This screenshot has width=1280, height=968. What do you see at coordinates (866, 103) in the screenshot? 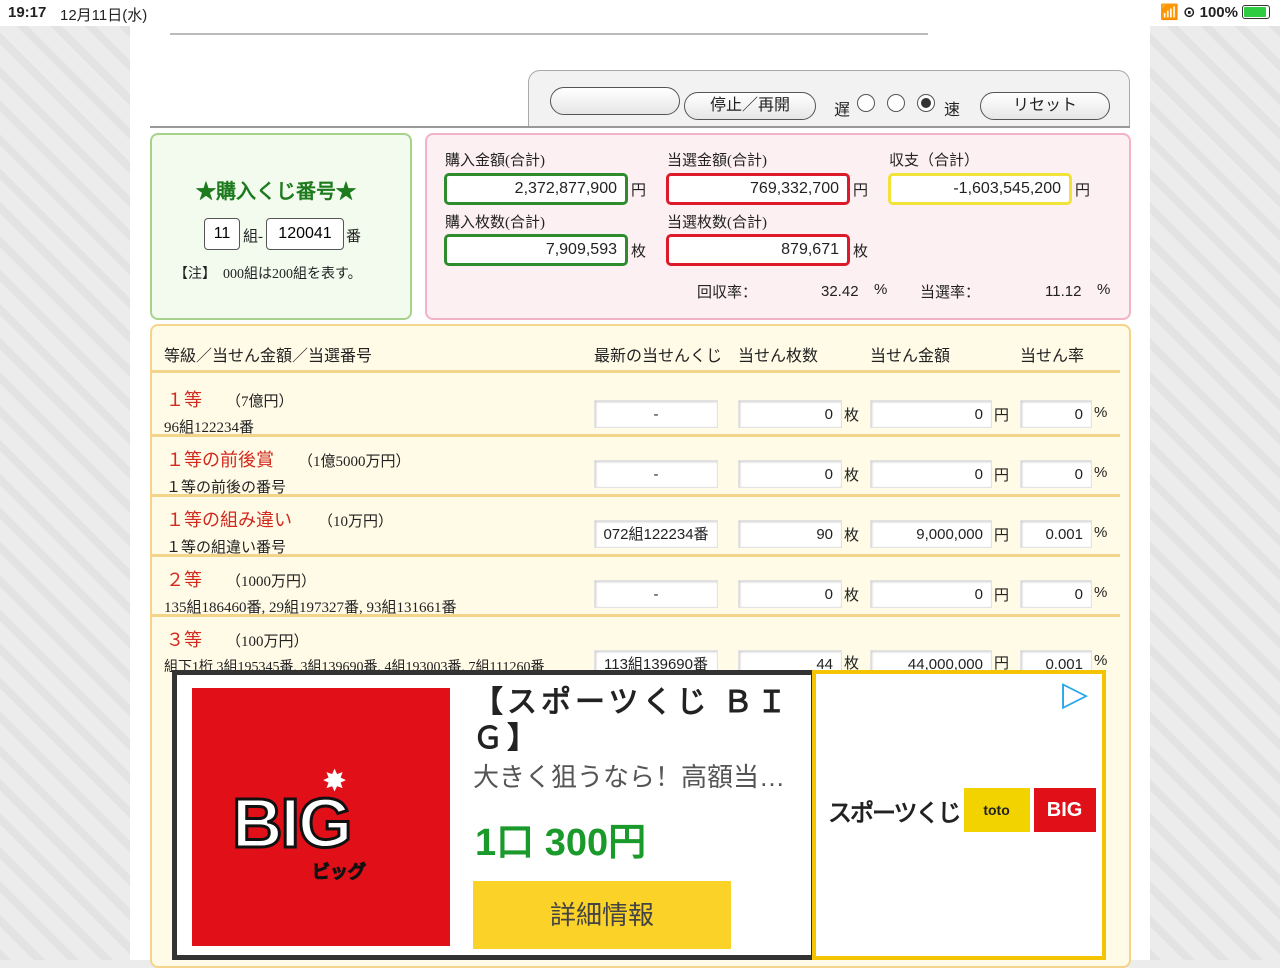
I see `speed-radio-slow` at bounding box center [866, 103].